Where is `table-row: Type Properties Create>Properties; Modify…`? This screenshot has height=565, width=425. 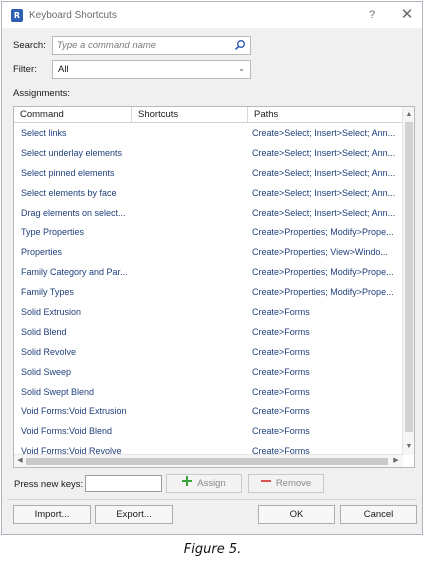 table-row: Type Properties Create>Properties; Modify… is located at coordinates (208, 233).